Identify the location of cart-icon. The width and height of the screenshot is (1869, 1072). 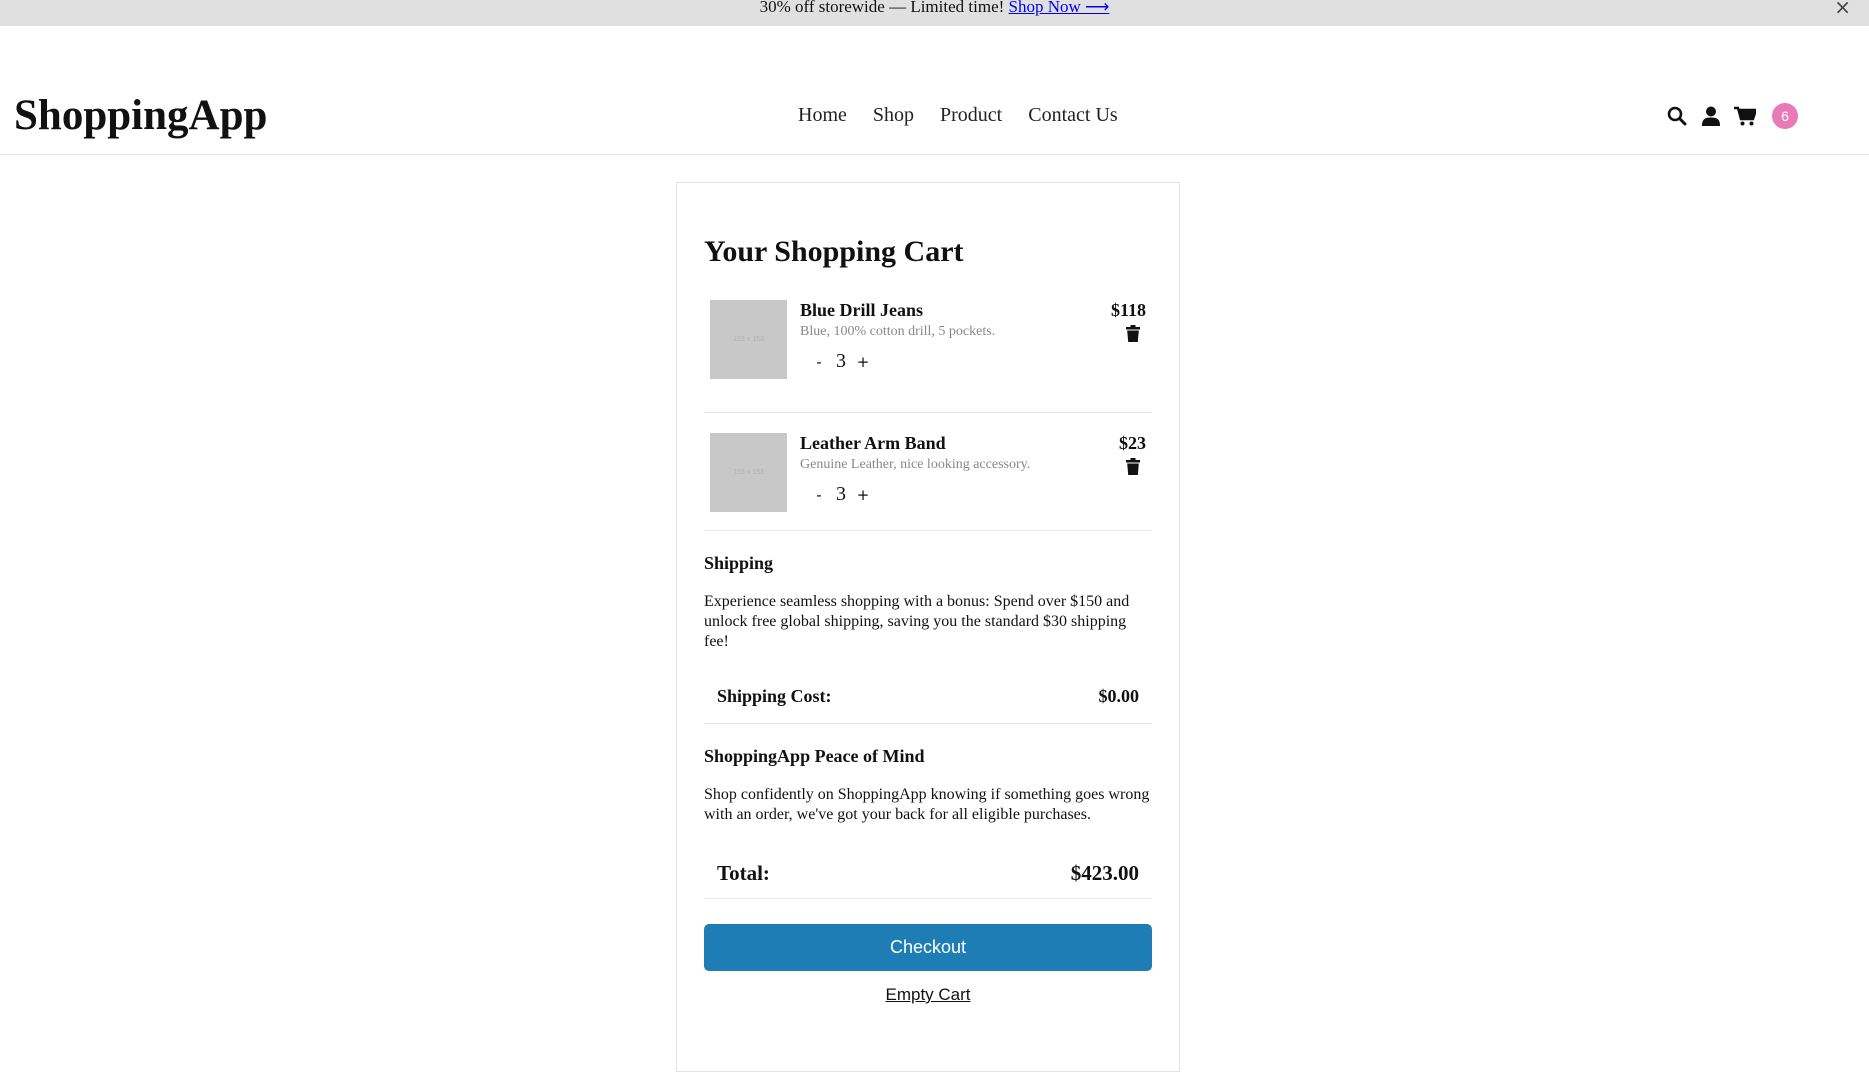
(1745, 116).